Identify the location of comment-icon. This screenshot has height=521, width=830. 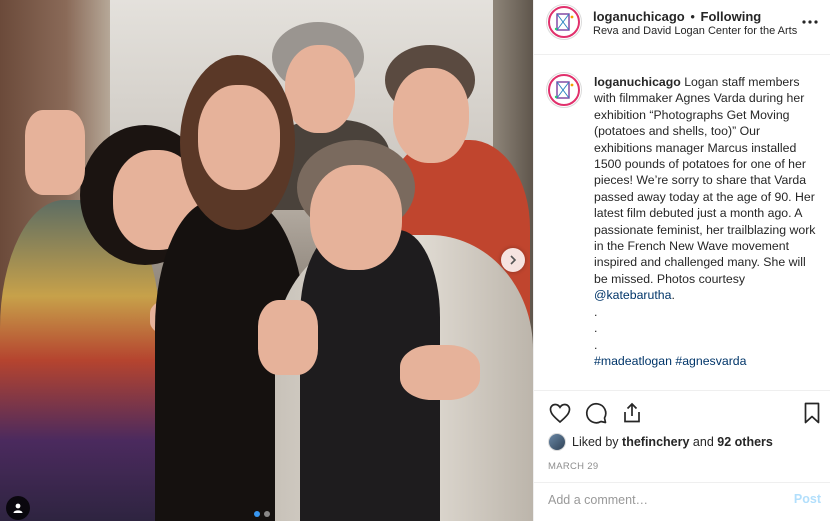
(596, 413).